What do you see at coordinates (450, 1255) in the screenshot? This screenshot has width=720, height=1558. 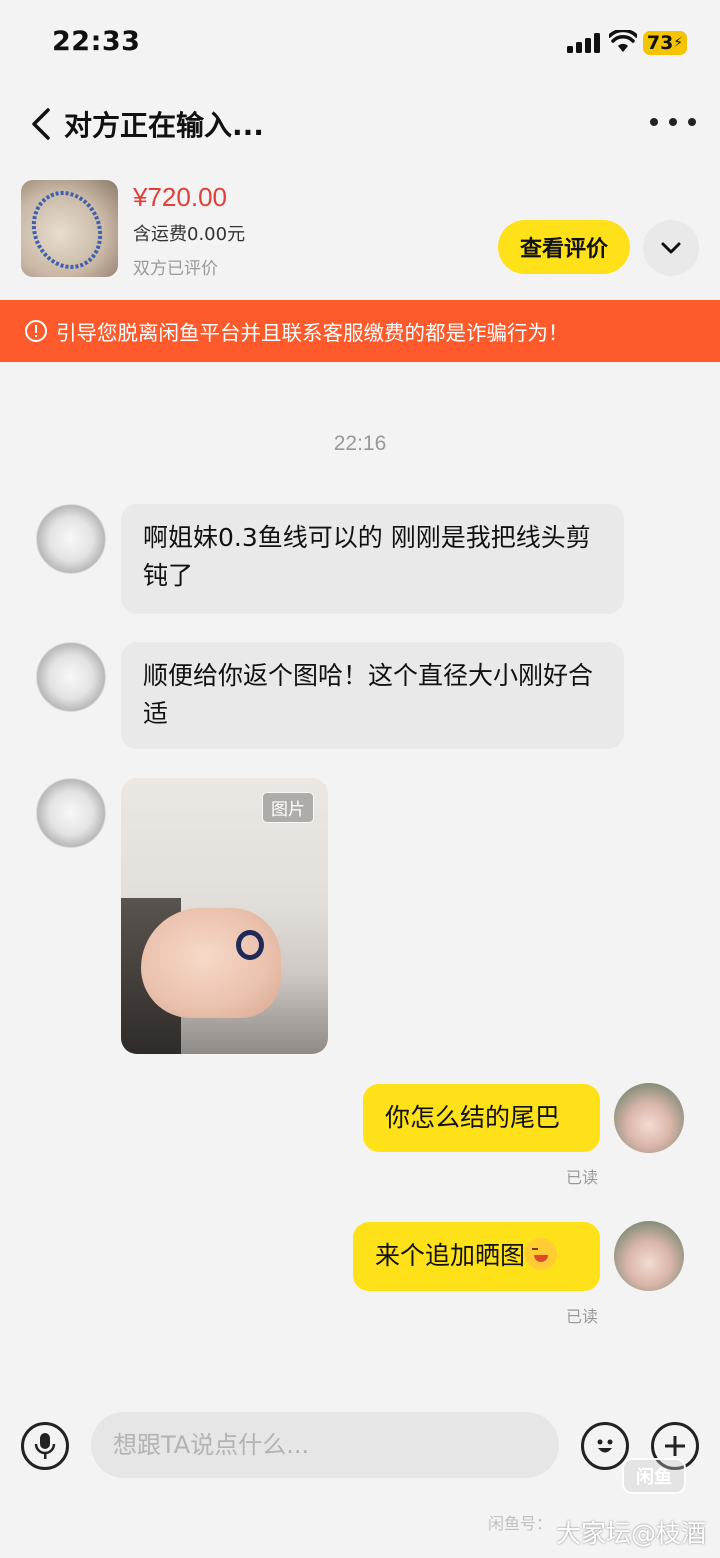 I see `message-text: 来个追加晒图` at bounding box center [450, 1255].